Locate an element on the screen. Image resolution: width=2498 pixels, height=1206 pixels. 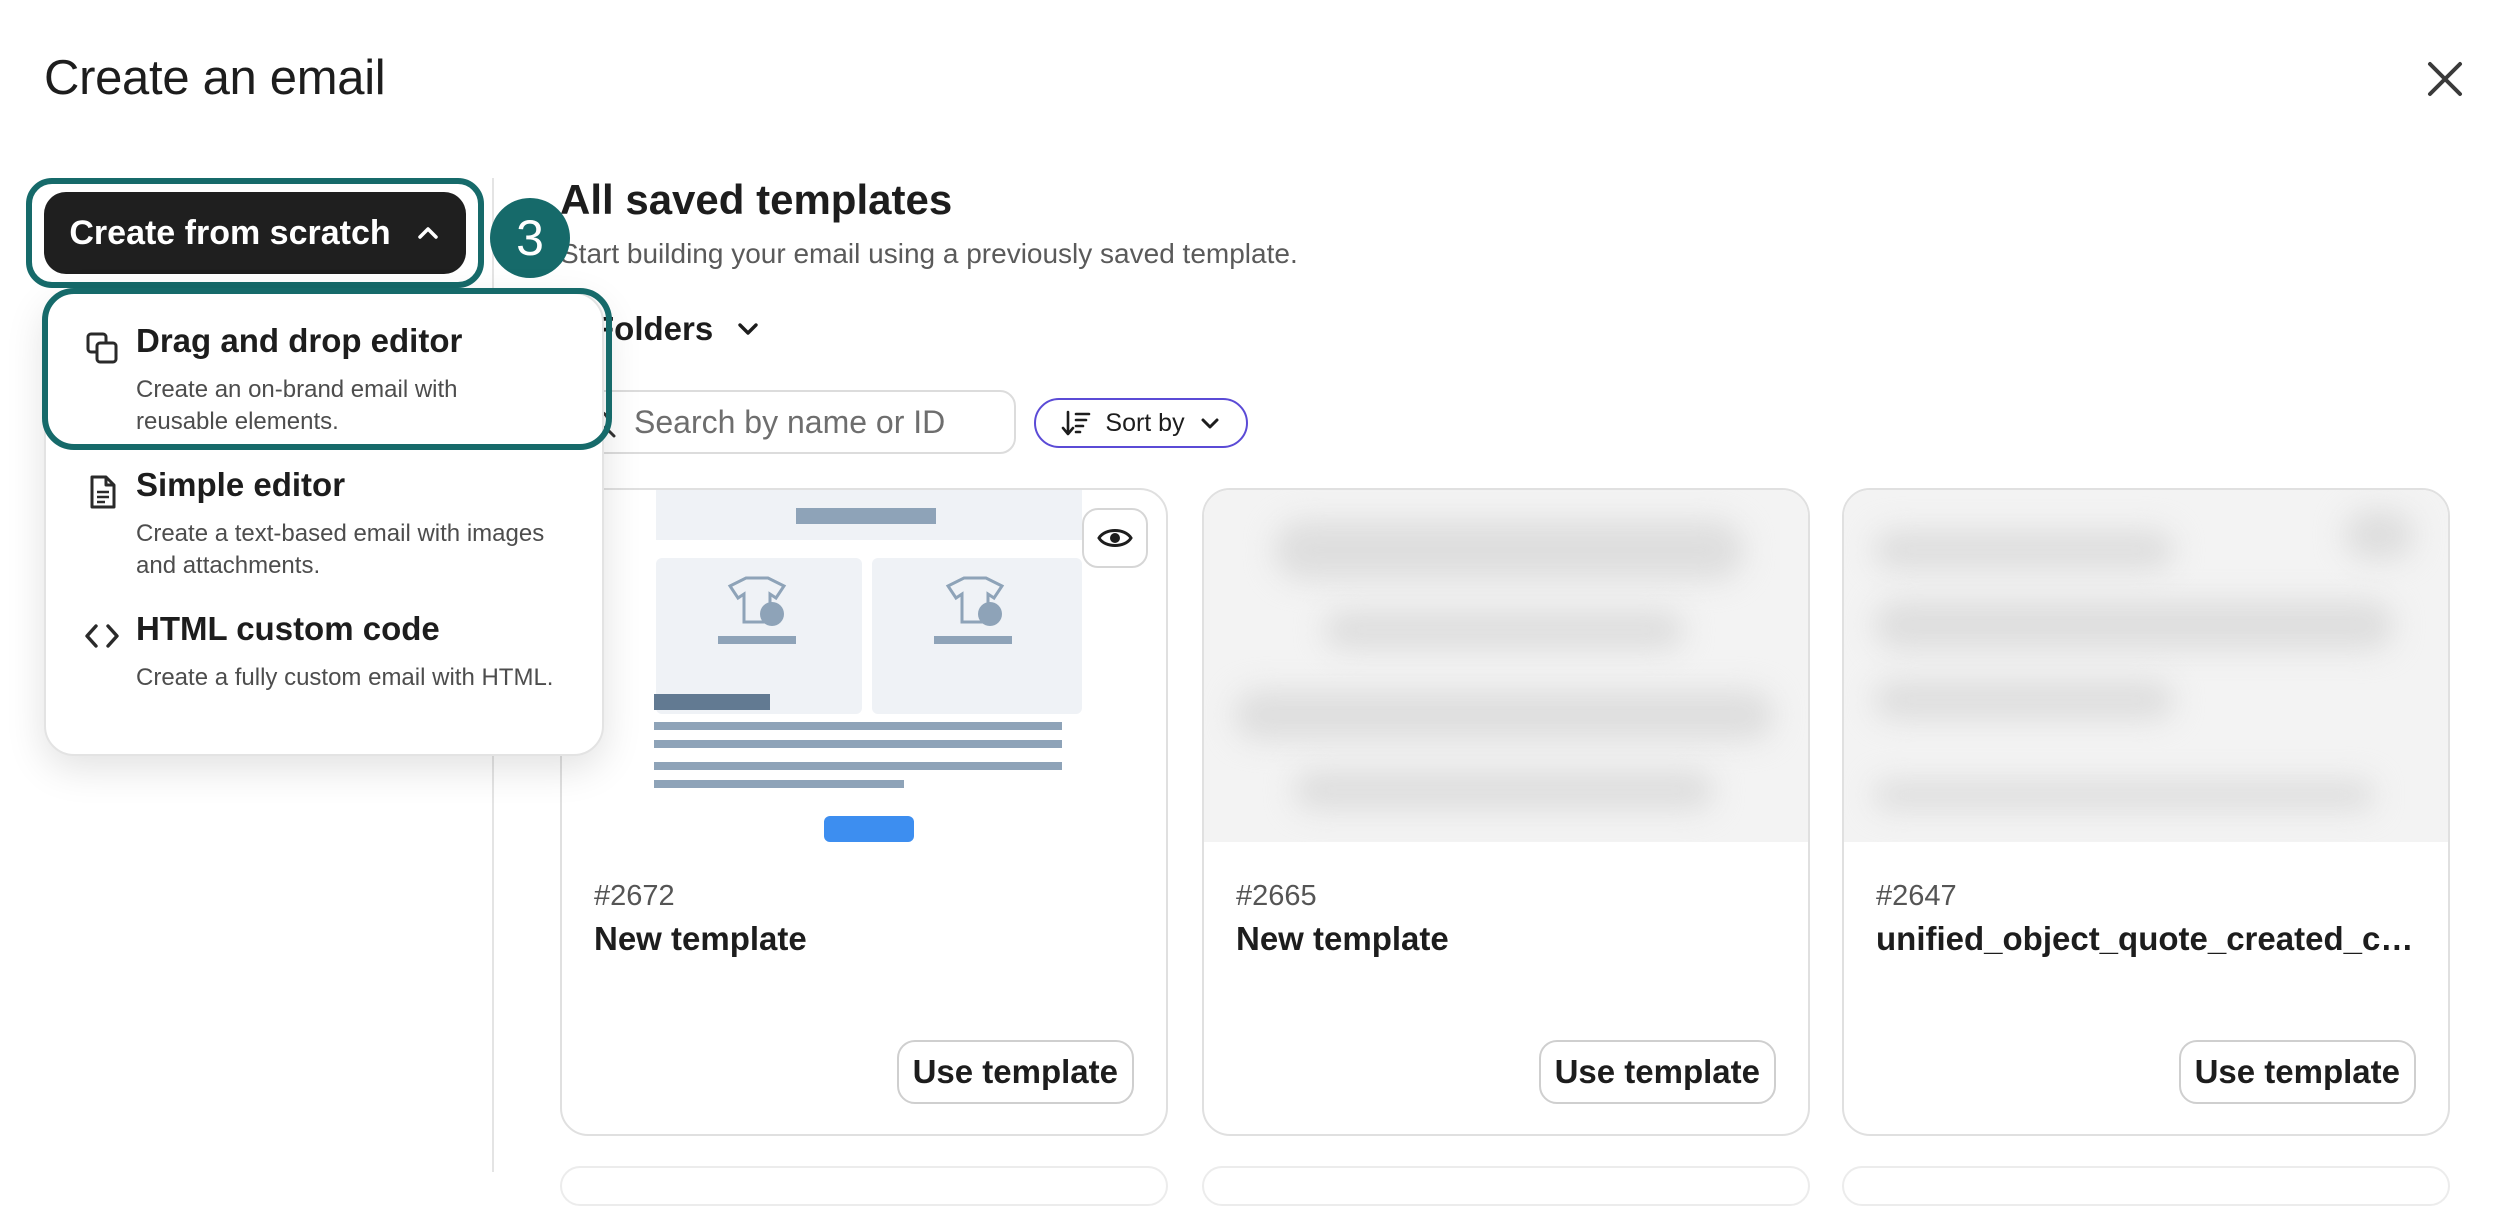
template-card: #2672 New template Use template is located at coordinates (864, 812).